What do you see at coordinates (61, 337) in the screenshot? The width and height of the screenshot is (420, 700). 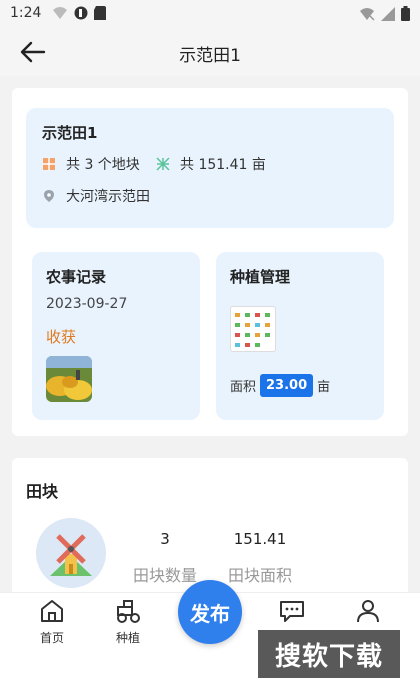 I see `farm-record-status: 收获` at bounding box center [61, 337].